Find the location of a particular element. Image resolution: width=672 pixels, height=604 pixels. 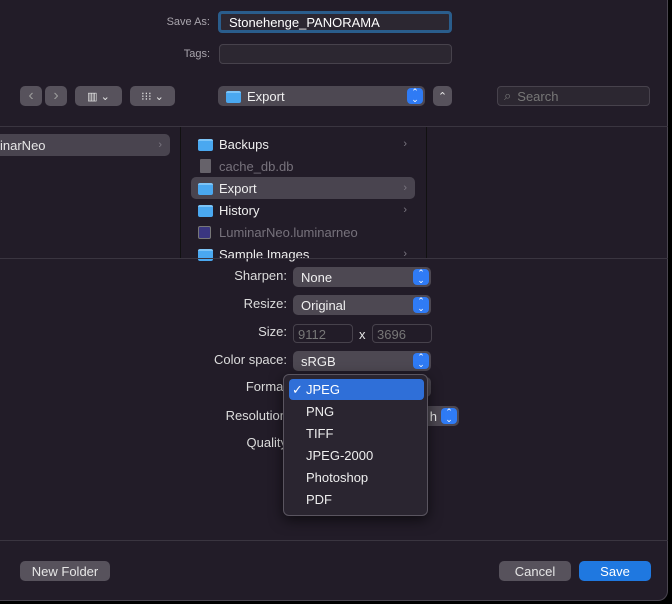

up-button: ⌃ is located at coordinates (442, 96).